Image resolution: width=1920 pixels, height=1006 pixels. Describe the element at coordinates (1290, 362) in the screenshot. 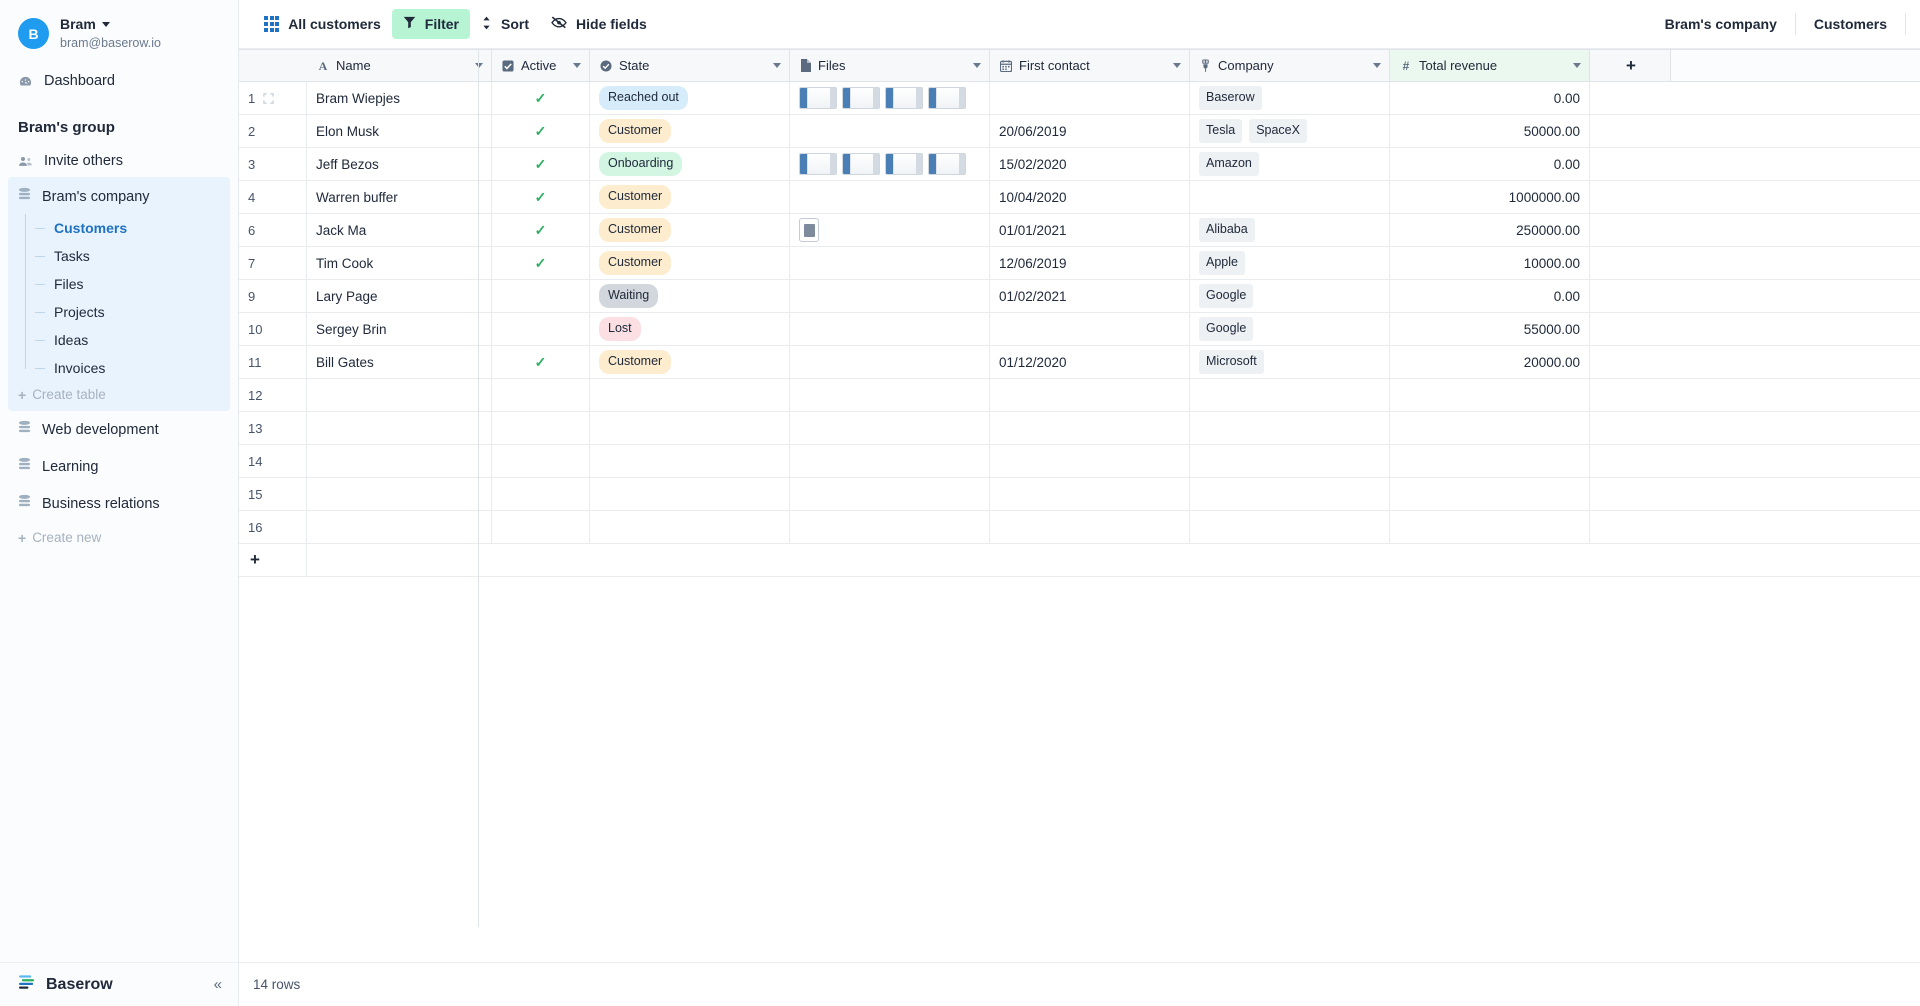

I see `cell-company: Microsoft` at that location.